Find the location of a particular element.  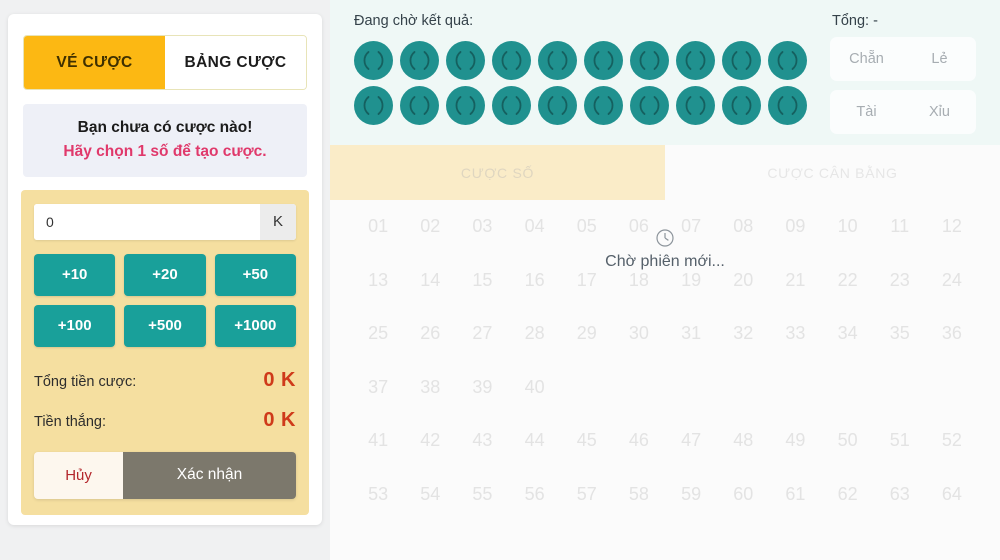

tab-bang-cuoc: BẢNG CƯỢC is located at coordinates (235, 62).